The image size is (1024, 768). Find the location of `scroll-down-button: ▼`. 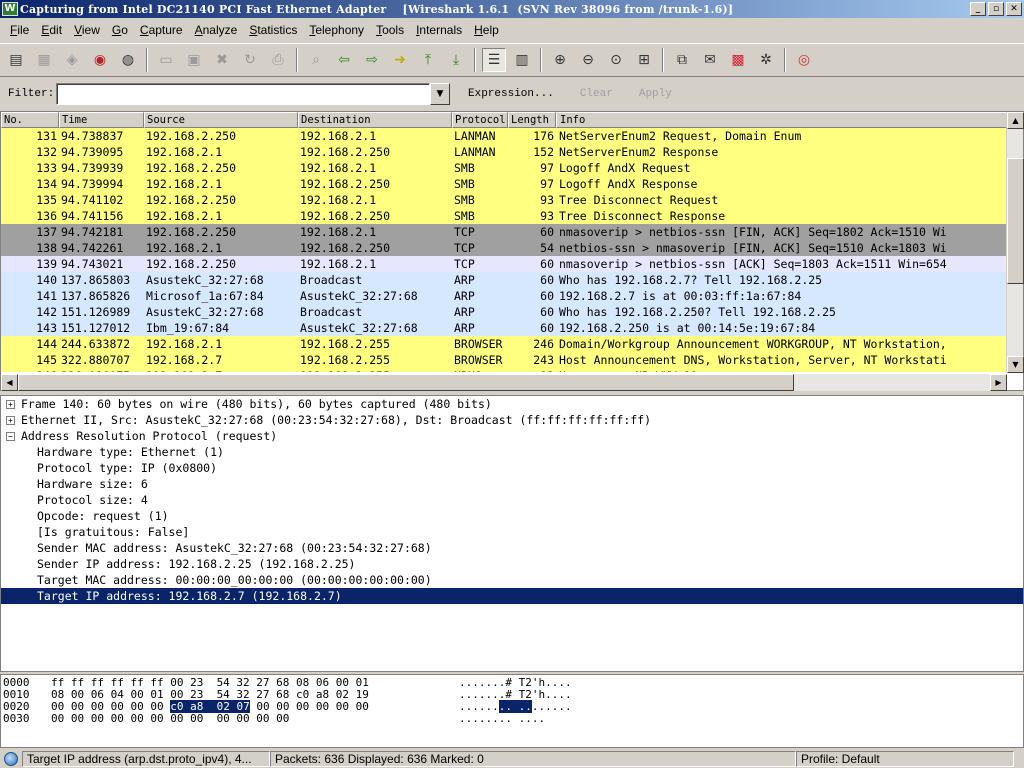

scroll-down-button: ▼ is located at coordinates (1015, 364).